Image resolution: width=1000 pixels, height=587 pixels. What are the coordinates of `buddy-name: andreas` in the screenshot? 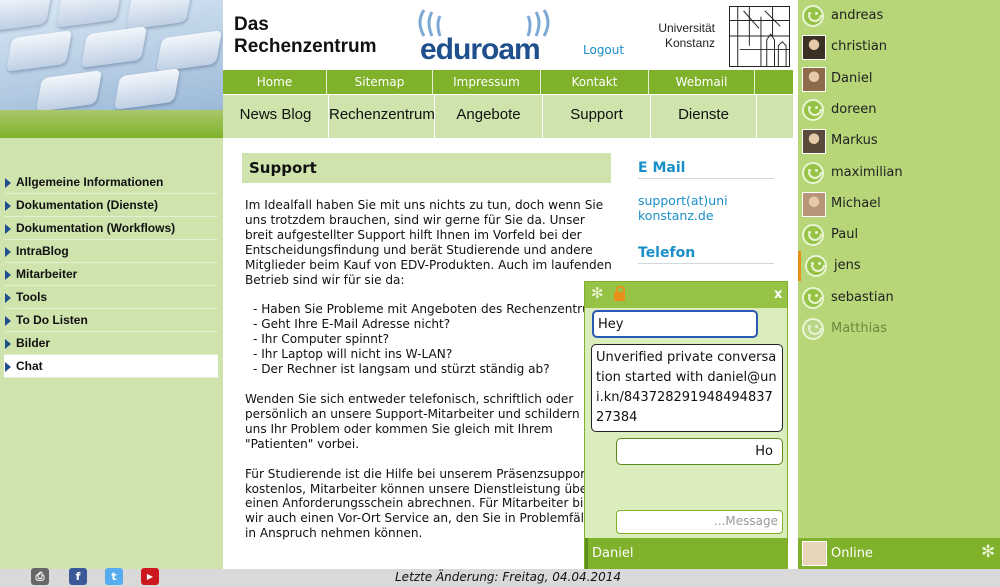 It's located at (857, 15).